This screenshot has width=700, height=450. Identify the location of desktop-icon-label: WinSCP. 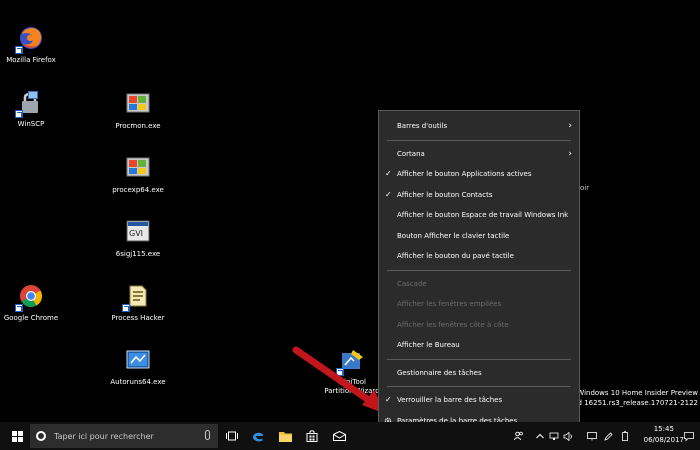
(31, 124).